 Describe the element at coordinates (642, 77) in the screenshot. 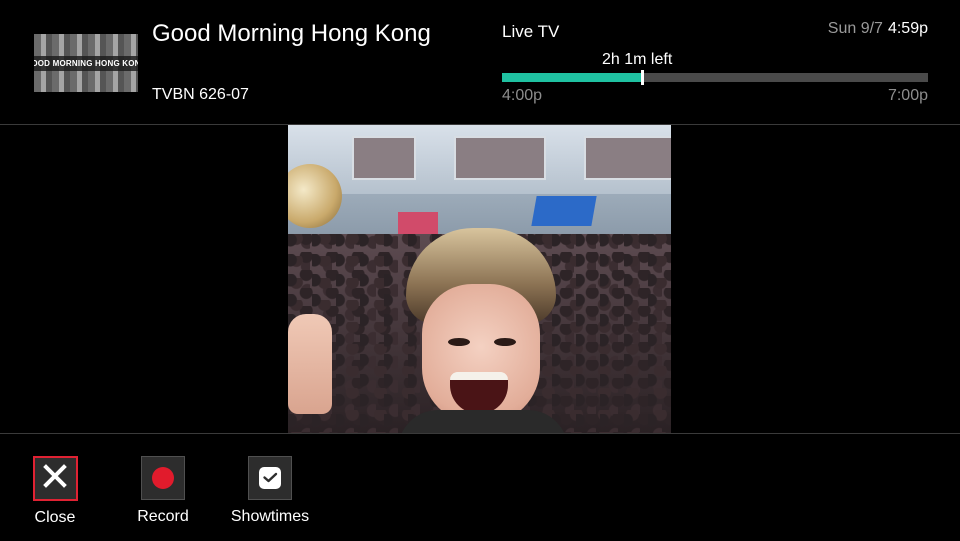

I see `progress-marker` at that location.